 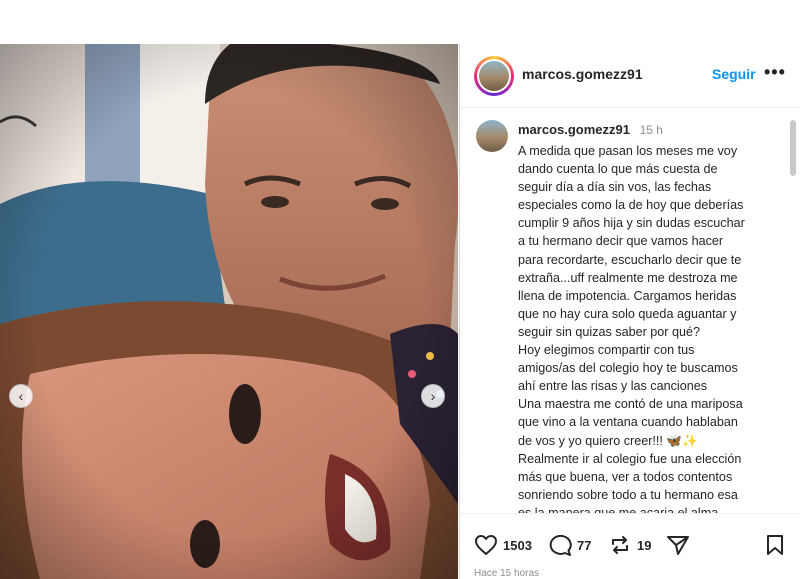 What do you see at coordinates (574, 129) in the screenshot?
I see `caption-username: marcos.gomezz91` at bounding box center [574, 129].